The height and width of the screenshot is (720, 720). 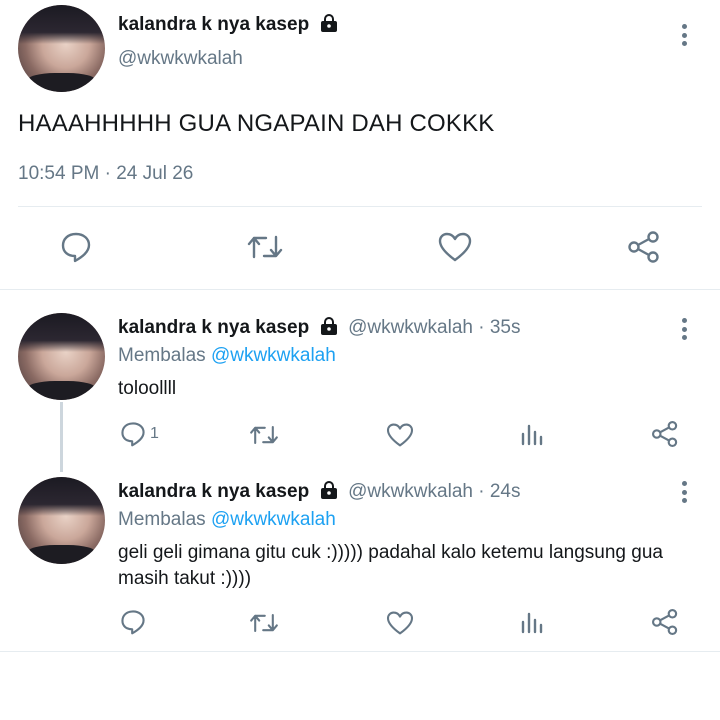 What do you see at coordinates (154, 433) in the screenshot?
I see `reply-count: 1` at bounding box center [154, 433].